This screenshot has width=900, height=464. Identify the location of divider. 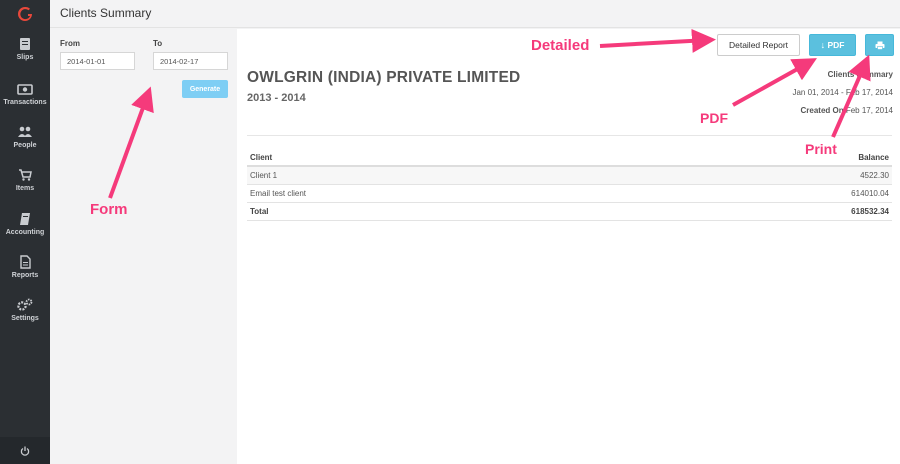
(569, 135).